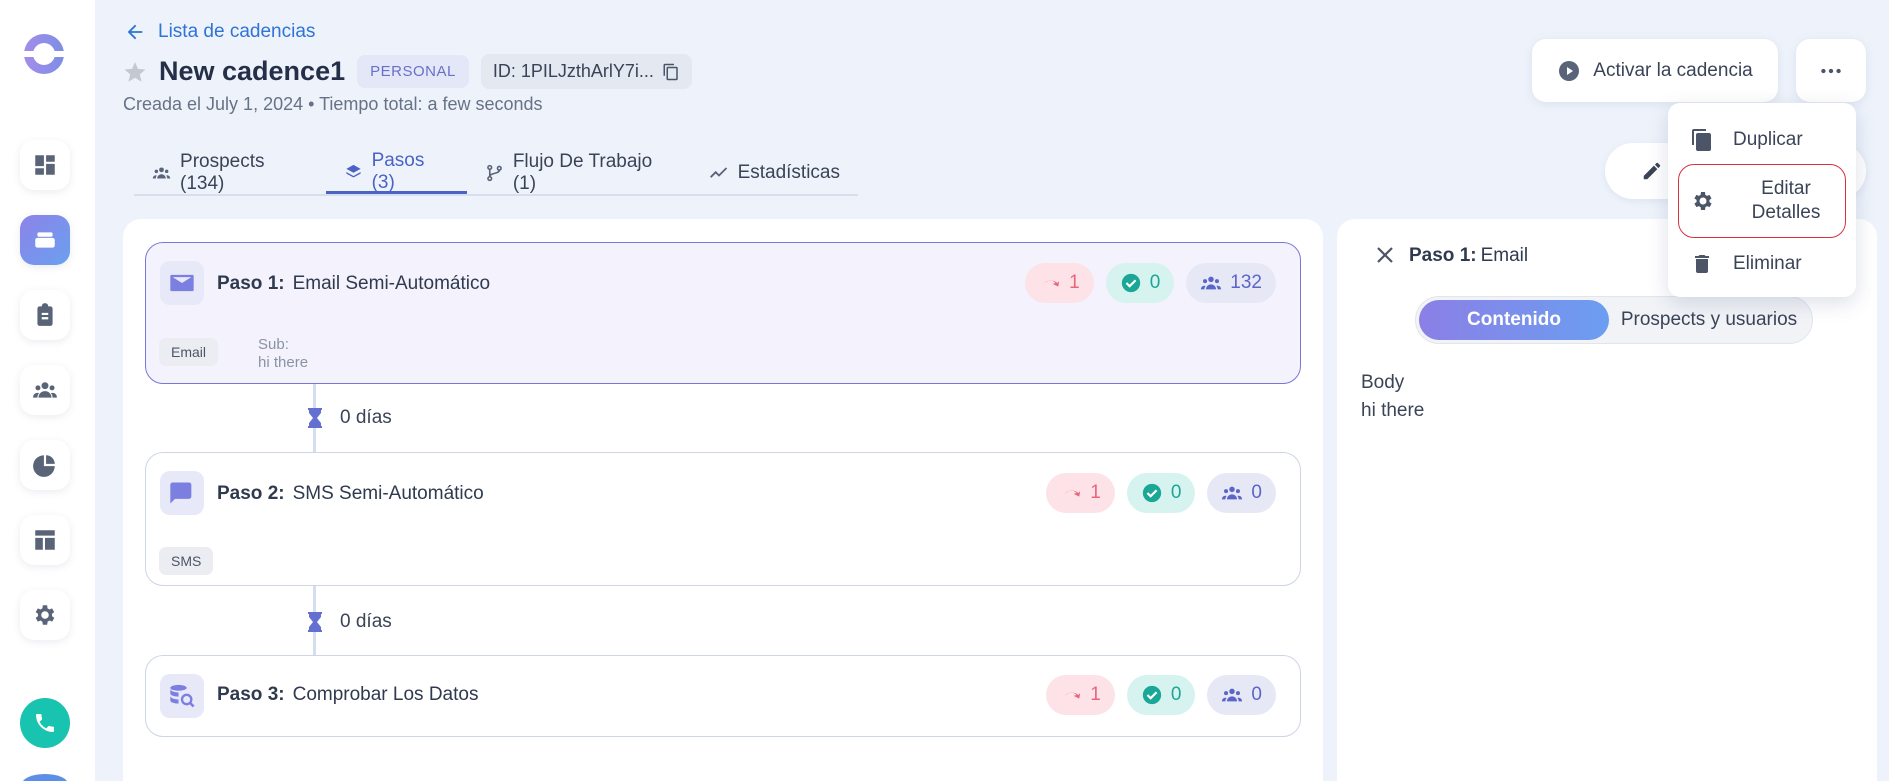  Describe the element at coordinates (1709, 320) in the screenshot. I see `segment-prospects-users: Prospects y usuarios` at that location.